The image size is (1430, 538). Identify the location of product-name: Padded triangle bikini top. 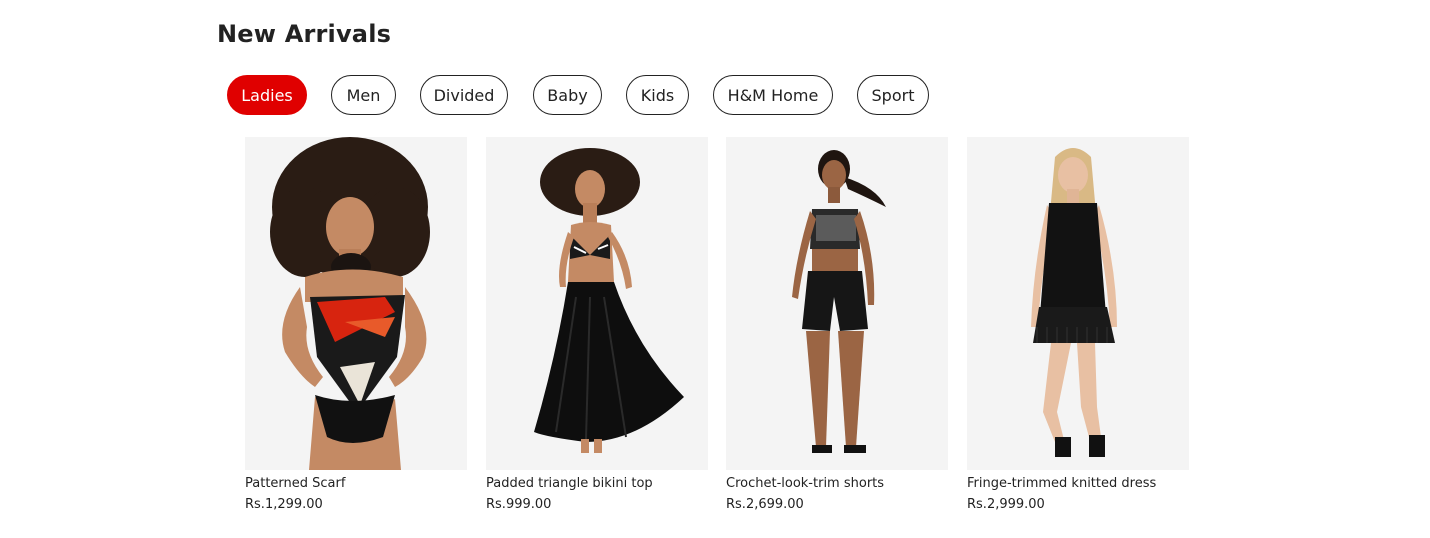
(597, 483).